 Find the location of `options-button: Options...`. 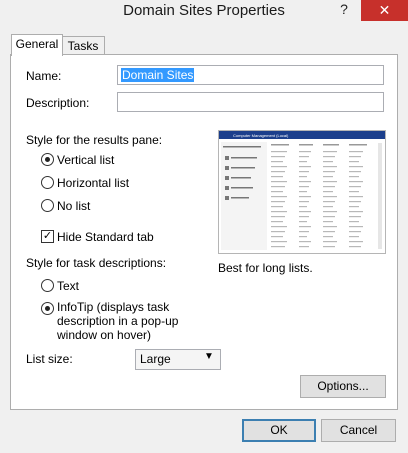

options-button: Options... is located at coordinates (343, 386).